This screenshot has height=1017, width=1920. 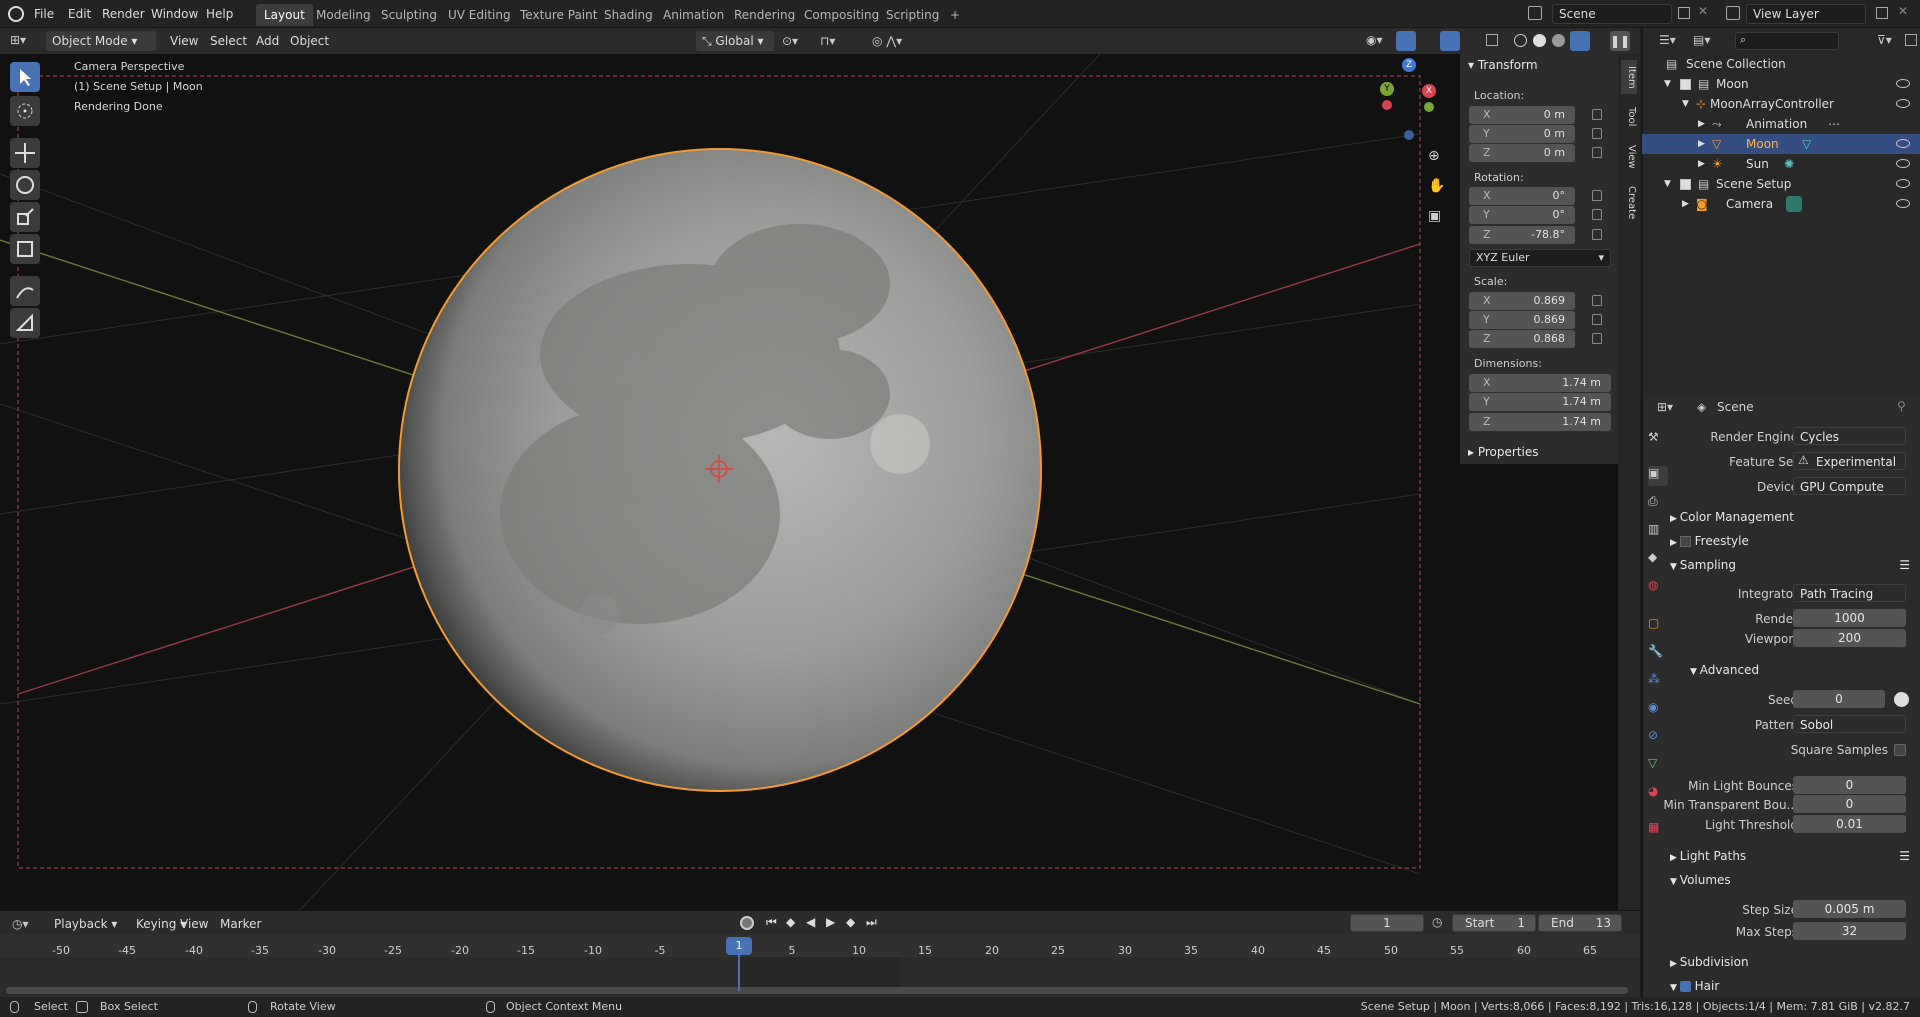 I want to click on output-properties-icon: ⎙, so click(x=1658, y=504).